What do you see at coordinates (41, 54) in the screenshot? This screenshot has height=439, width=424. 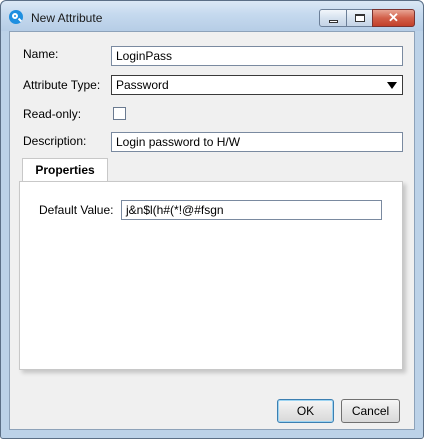 I see `name-label: Name:` at bounding box center [41, 54].